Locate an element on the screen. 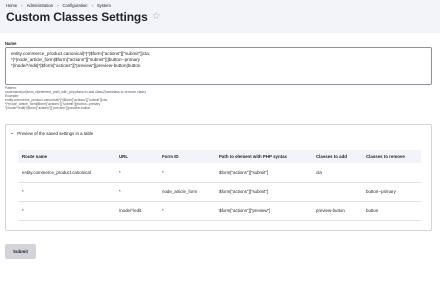 The height and width of the screenshot is (282, 440). submit-button: Submit is located at coordinates (20, 251).